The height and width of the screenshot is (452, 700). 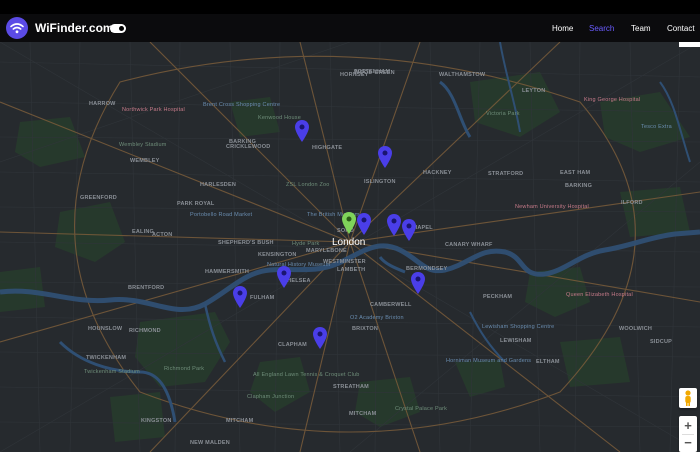 I want to click on brand-name: WiFinder.com, so click(x=74, y=28).